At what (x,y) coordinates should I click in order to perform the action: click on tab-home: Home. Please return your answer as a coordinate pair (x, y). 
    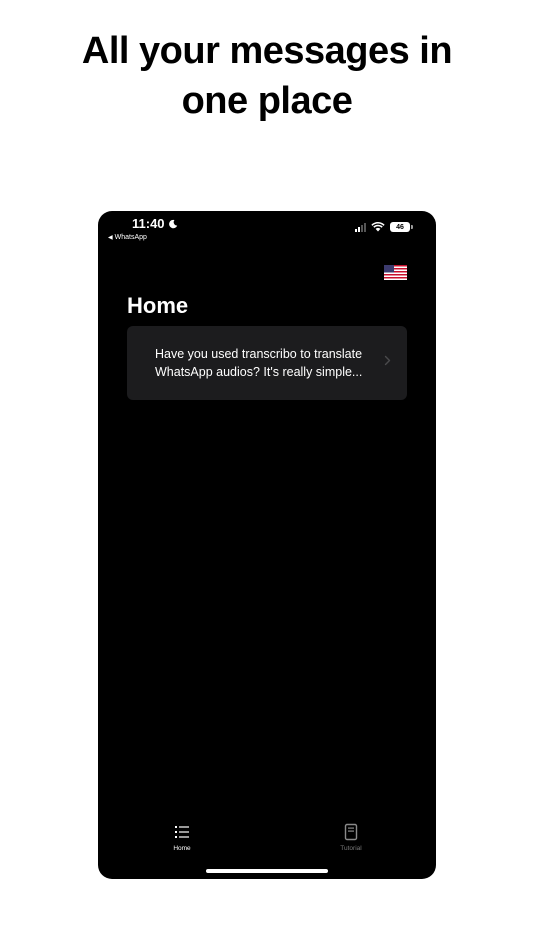
    Looking at the image, I should click on (182, 837).